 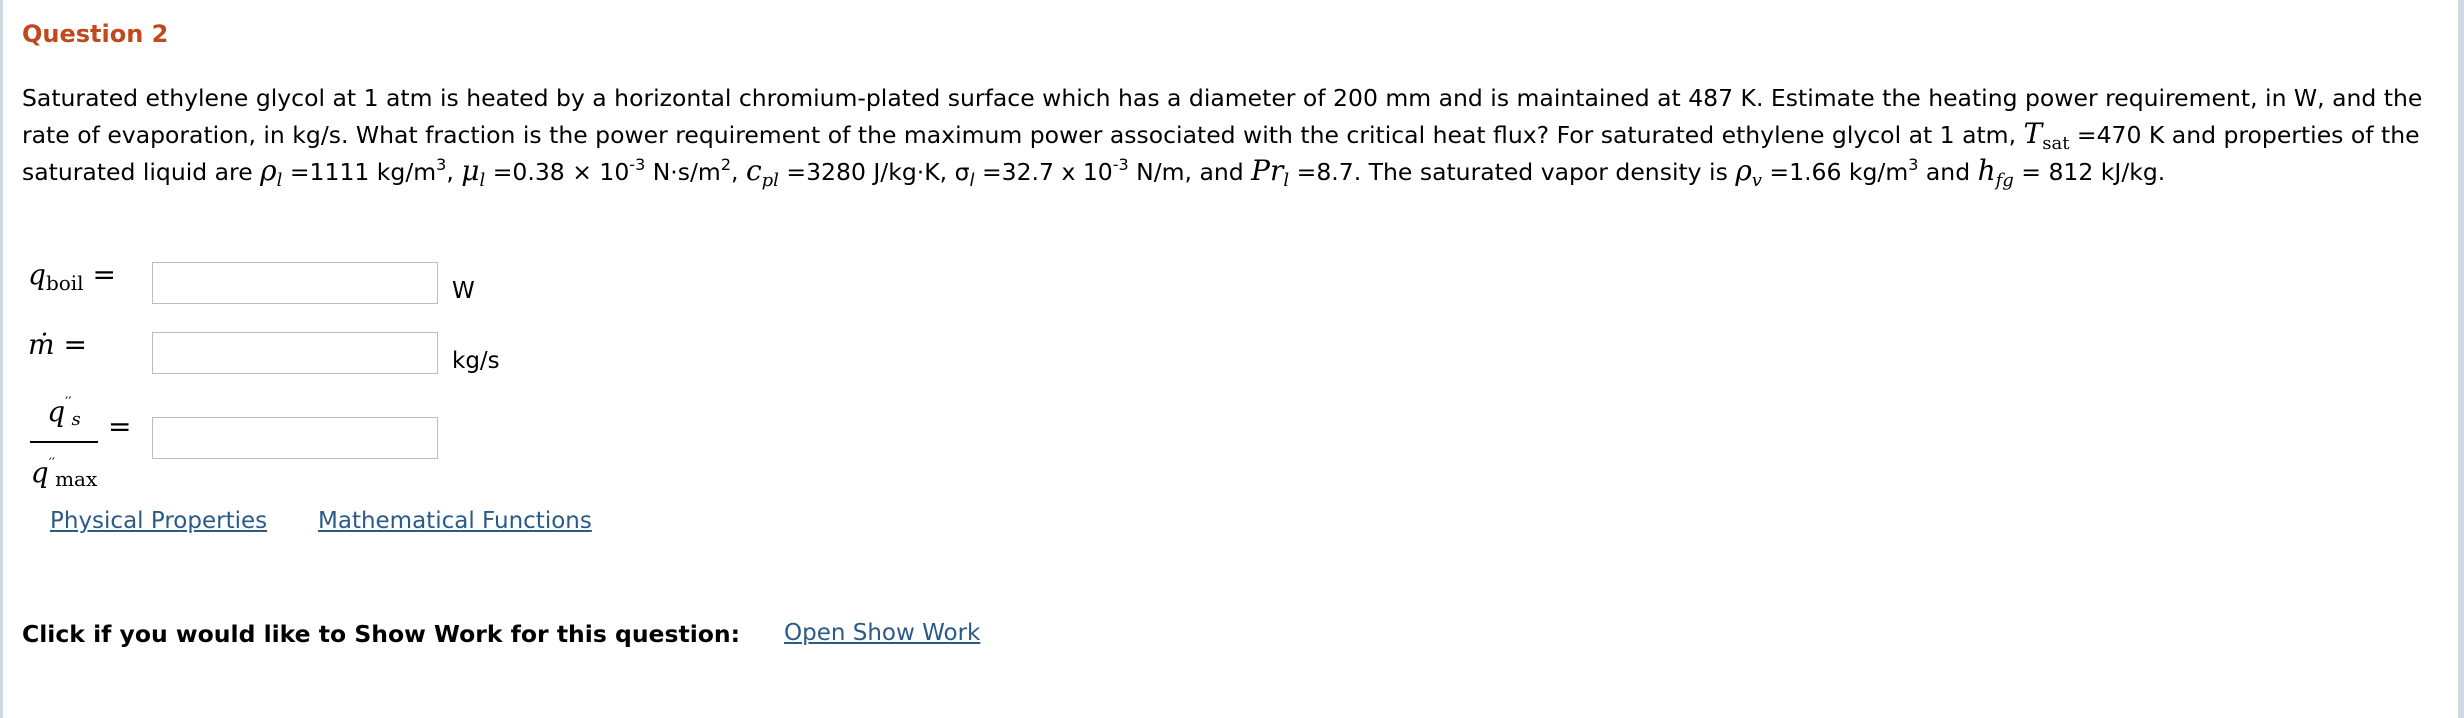 I want to click on cpl-symbol: cpl, so click(x=762, y=172).